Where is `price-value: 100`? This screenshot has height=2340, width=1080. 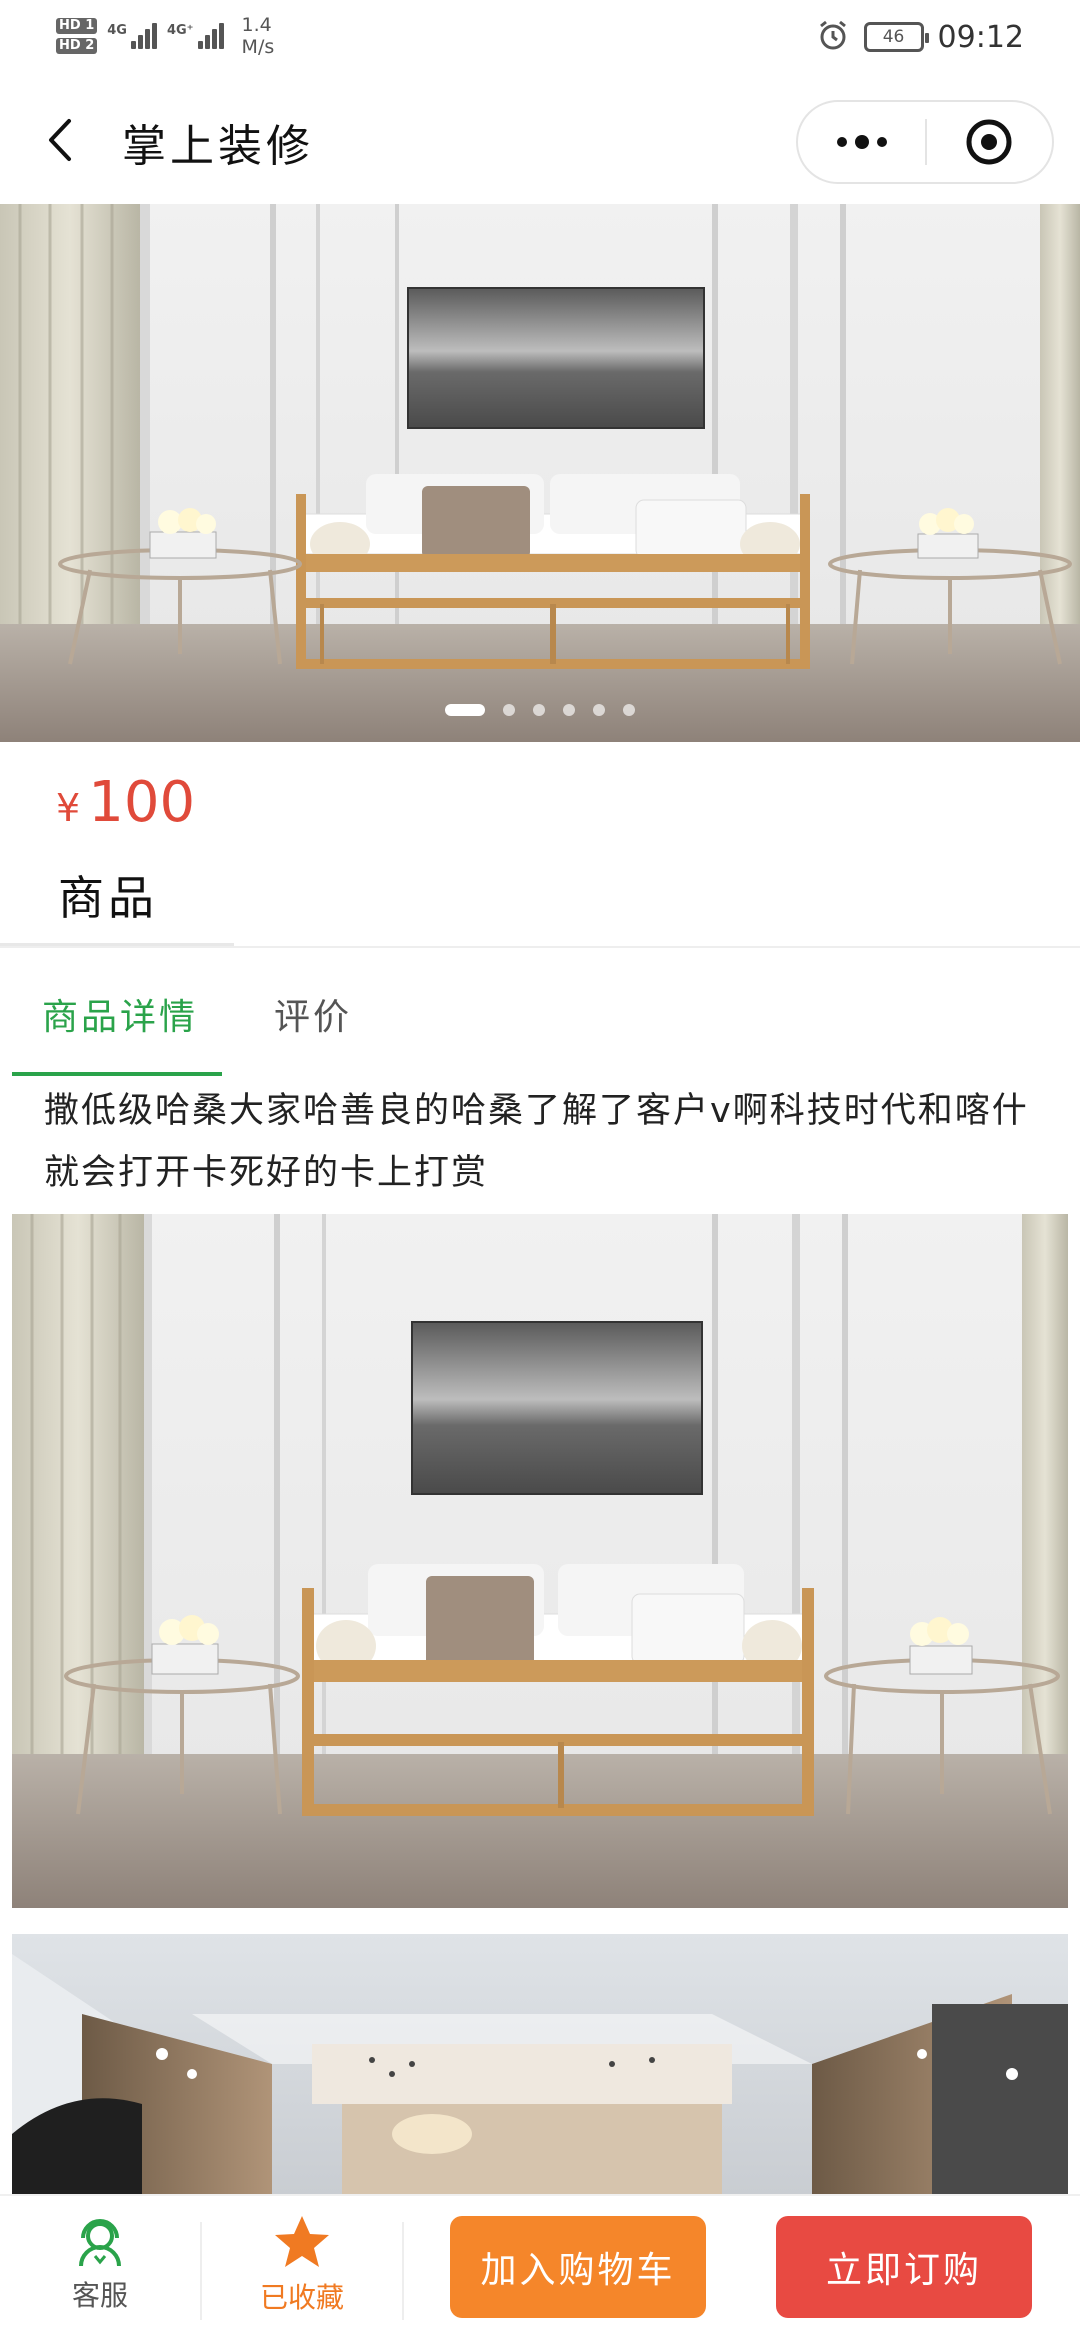 price-value: 100 is located at coordinates (142, 802).